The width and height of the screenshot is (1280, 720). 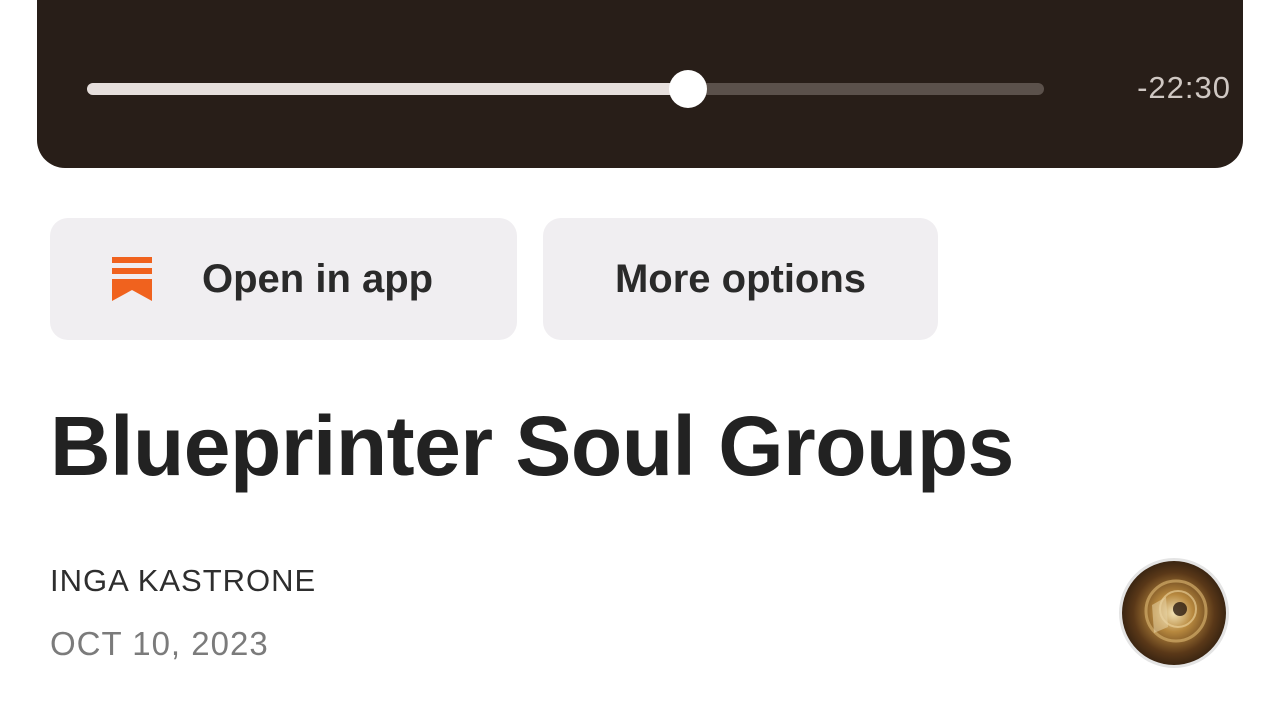 I want to click on author-name: INGA KASTRONE, so click(x=183, y=581).